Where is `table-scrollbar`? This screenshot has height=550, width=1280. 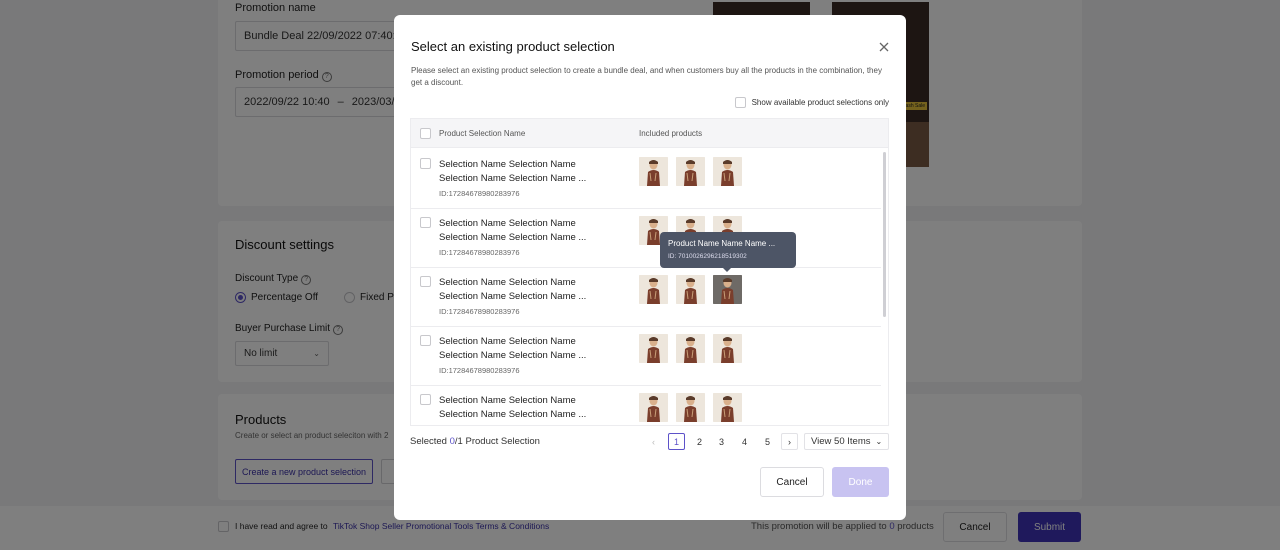 table-scrollbar is located at coordinates (884, 234).